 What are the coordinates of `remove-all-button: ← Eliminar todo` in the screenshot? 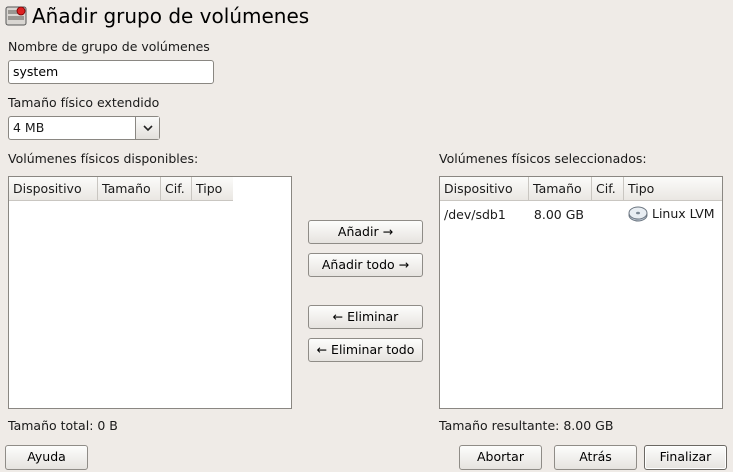 It's located at (365, 350).